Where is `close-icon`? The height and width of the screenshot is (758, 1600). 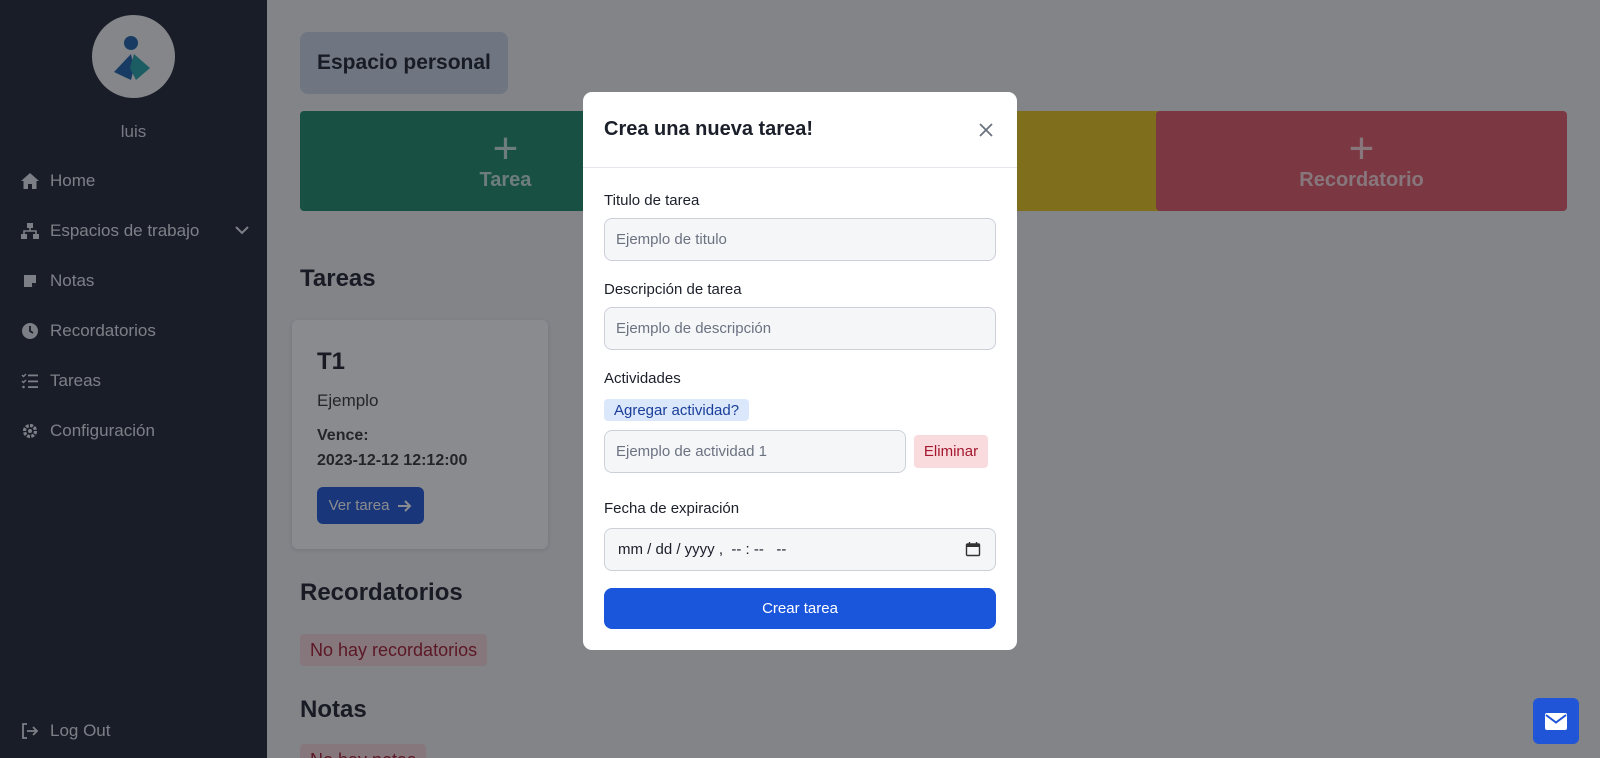 close-icon is located at coordinates (986, 130).